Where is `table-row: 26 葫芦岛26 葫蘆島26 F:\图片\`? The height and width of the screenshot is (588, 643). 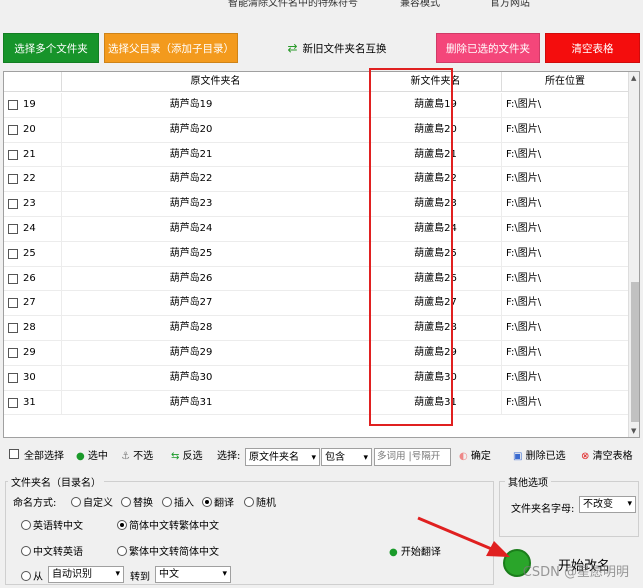
table-row: 26 葫芦岛26 葫蘆島26 F:\图片\ is located at coordinates (316, 279).